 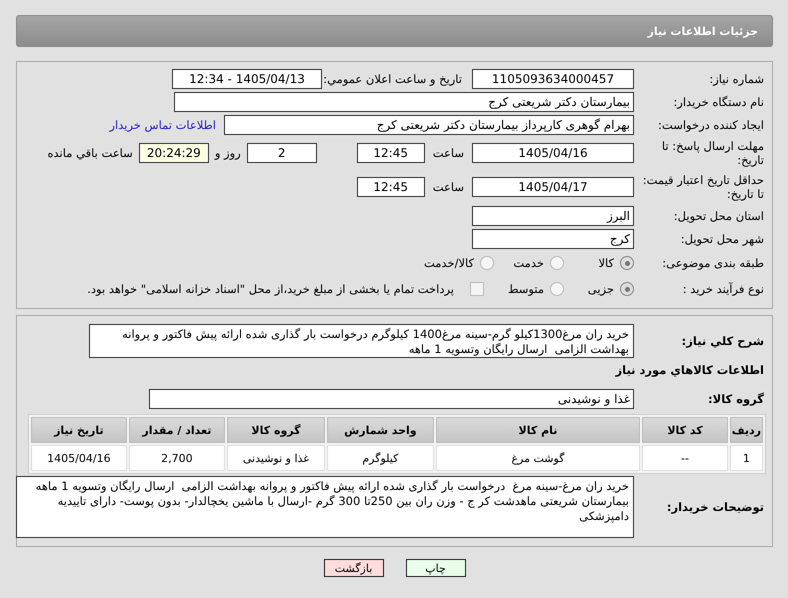 What do you see at coordinates (391, 399) in the screenshot?
I see `goods-group-field: غذا و نوشیدنی` at bounding box center [391, 399].